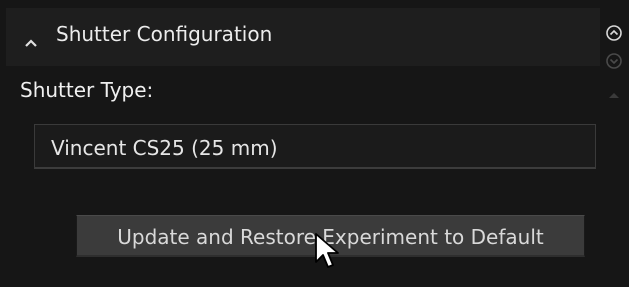 Image resolution: width=629 pixels, height=287 pixels. What do you see at coordinates (164, 148) in the screenshot?
I see `shutter-type-selected-value: Vincent CS25 (25 mm)` at bounding box center [164, 148].